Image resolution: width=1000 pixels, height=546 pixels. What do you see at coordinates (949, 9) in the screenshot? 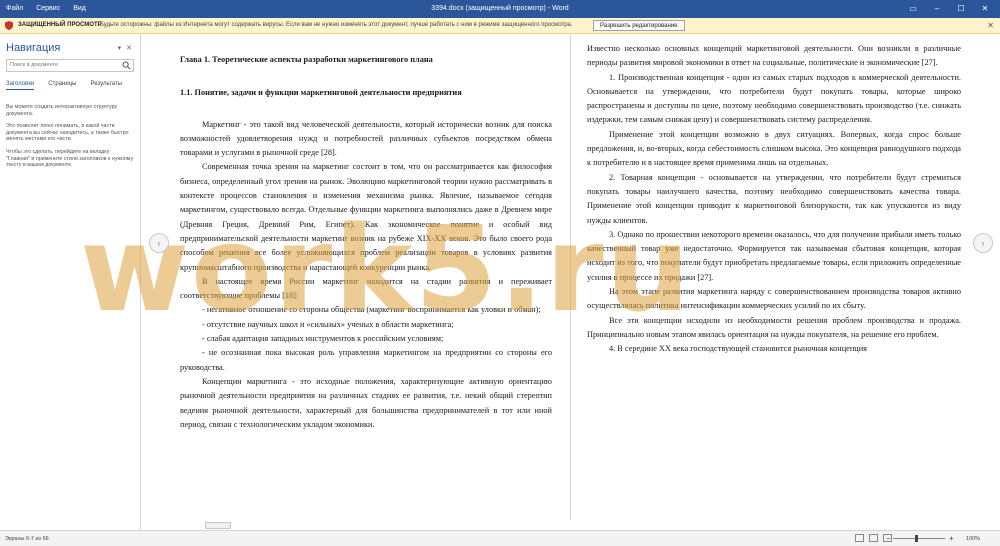
I see `window-controls: ▭ – ☐ ✕` at bounding box center [949, 9].